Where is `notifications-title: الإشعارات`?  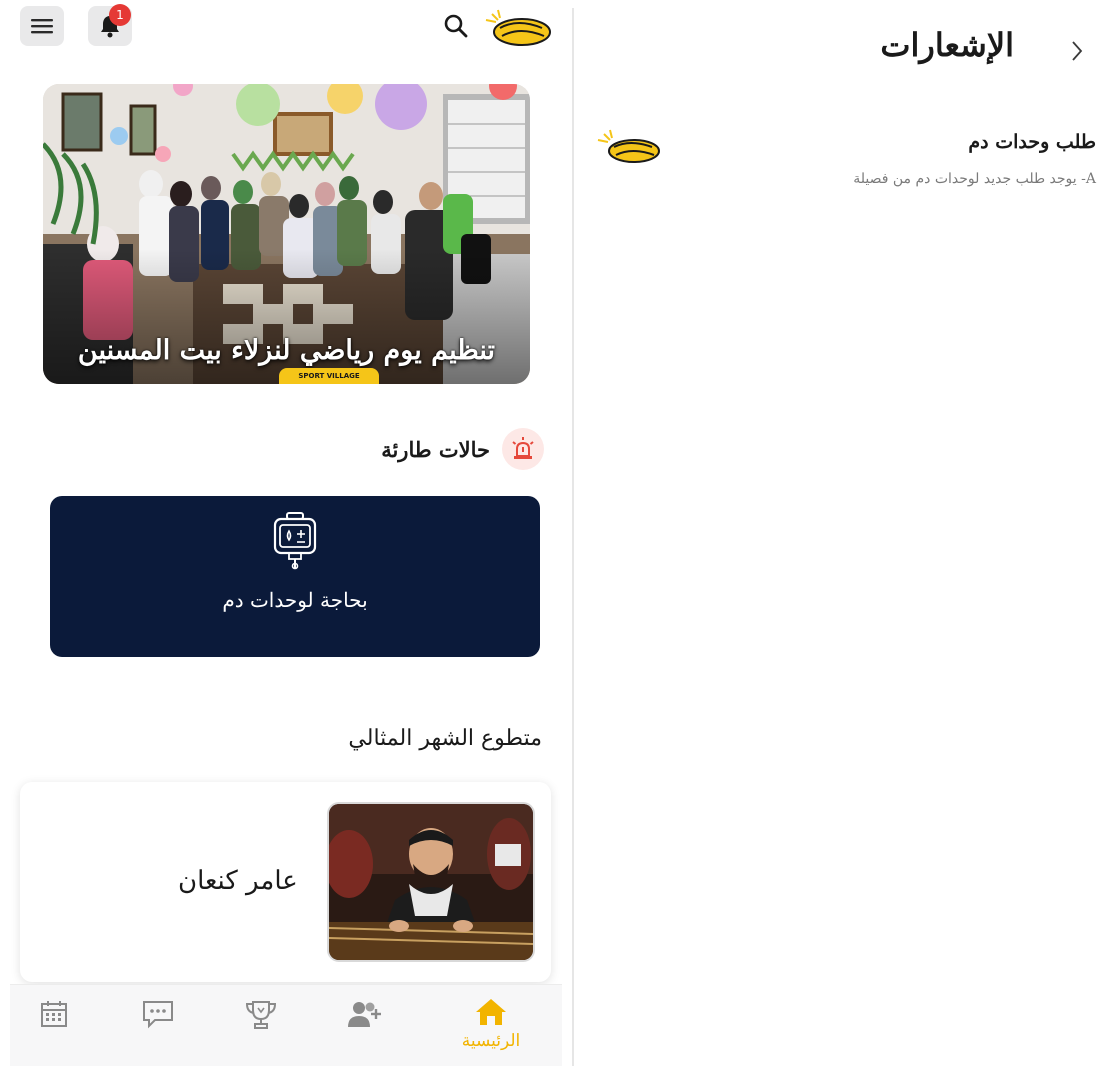 notifications-title: الإشعارات is located at coordinates (947, 45).